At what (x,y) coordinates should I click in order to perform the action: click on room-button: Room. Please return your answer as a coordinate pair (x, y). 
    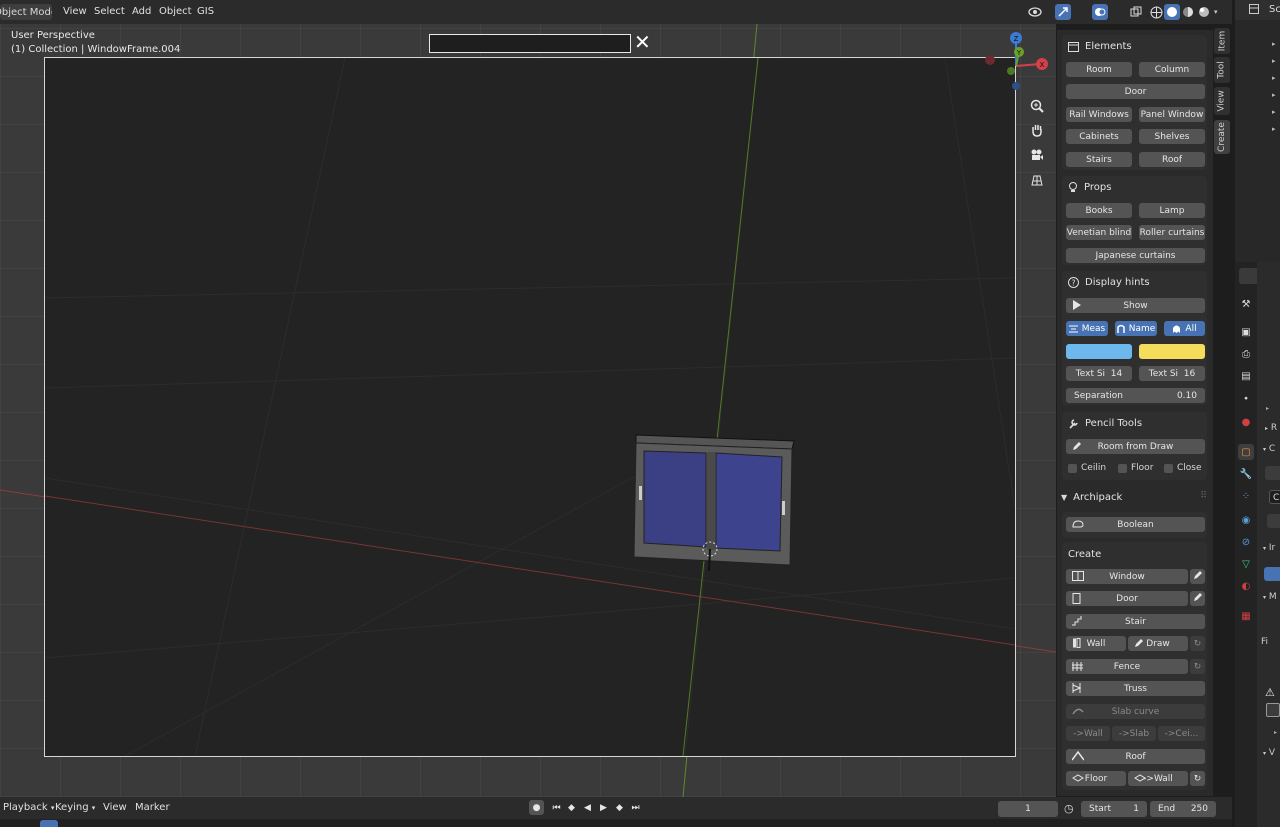
    Looking at the image, I should click on (1099, 69).